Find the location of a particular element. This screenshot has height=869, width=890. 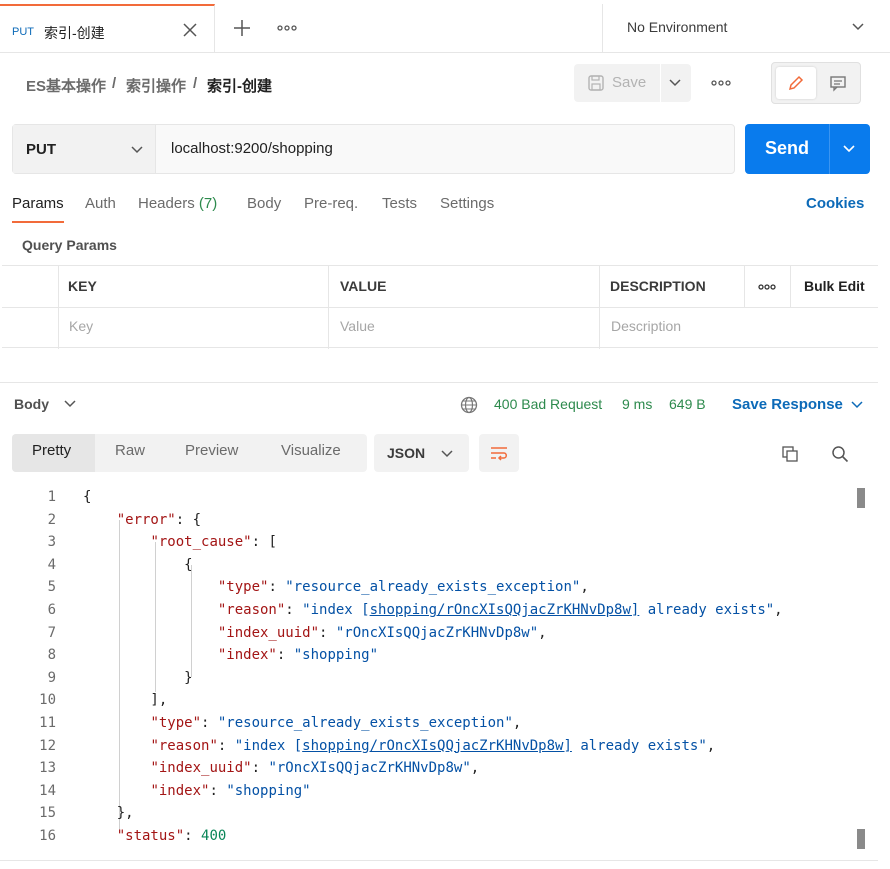

new-tab-icon is located at coordinates (242, 28).